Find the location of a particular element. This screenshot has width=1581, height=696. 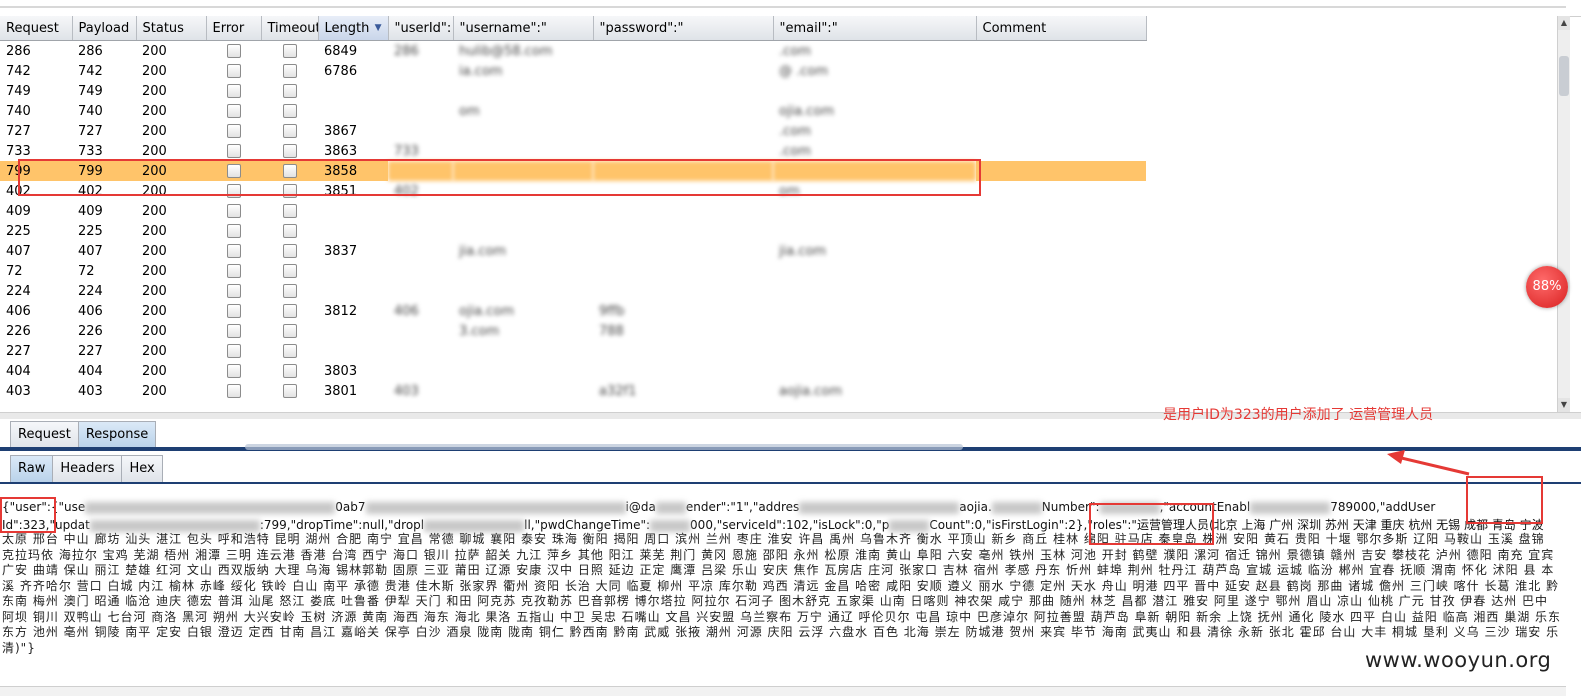

annotation-text: 是用户ID为323的用户添加了 运营管理人员 is located at coordinates (1298, 415).